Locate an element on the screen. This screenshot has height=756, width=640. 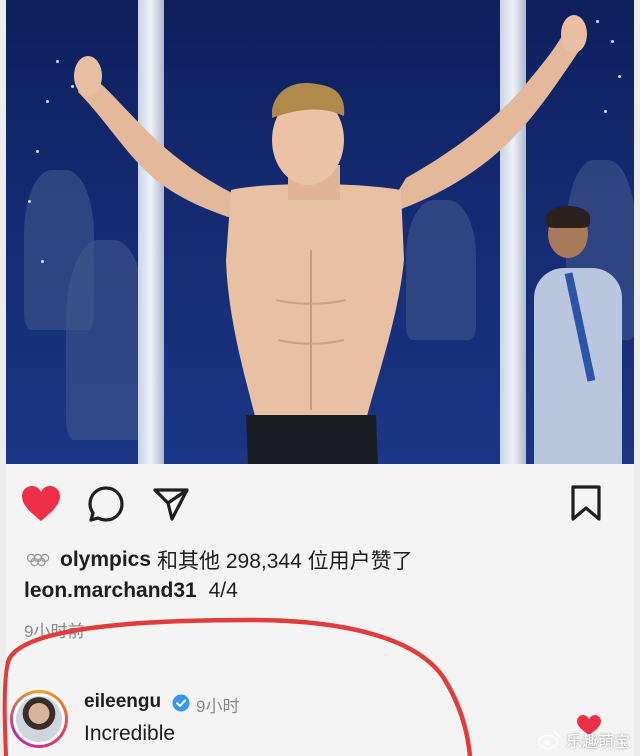
comment-username: eileengu is located at coordinates (122, 702).